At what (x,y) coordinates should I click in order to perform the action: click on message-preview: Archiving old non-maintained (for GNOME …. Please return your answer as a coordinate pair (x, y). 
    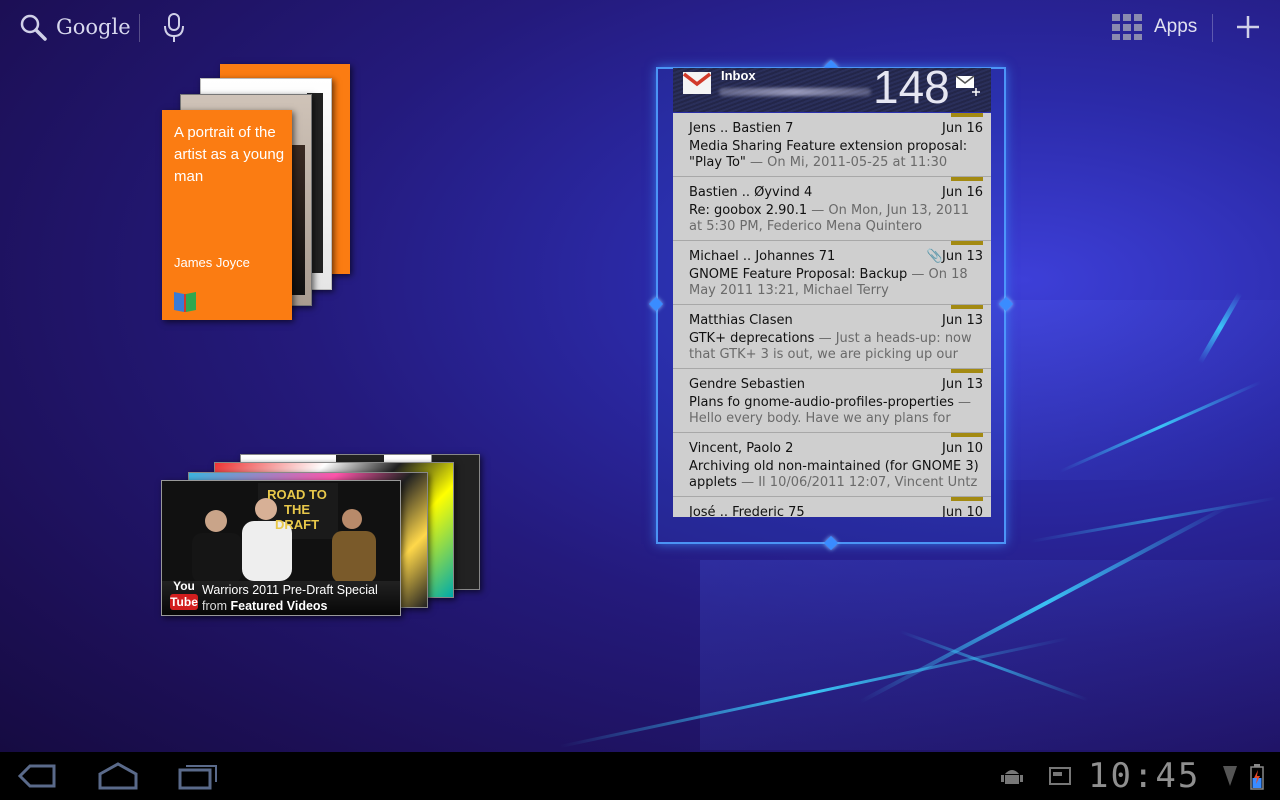
    Looking at the image, I should click on (836, 475).